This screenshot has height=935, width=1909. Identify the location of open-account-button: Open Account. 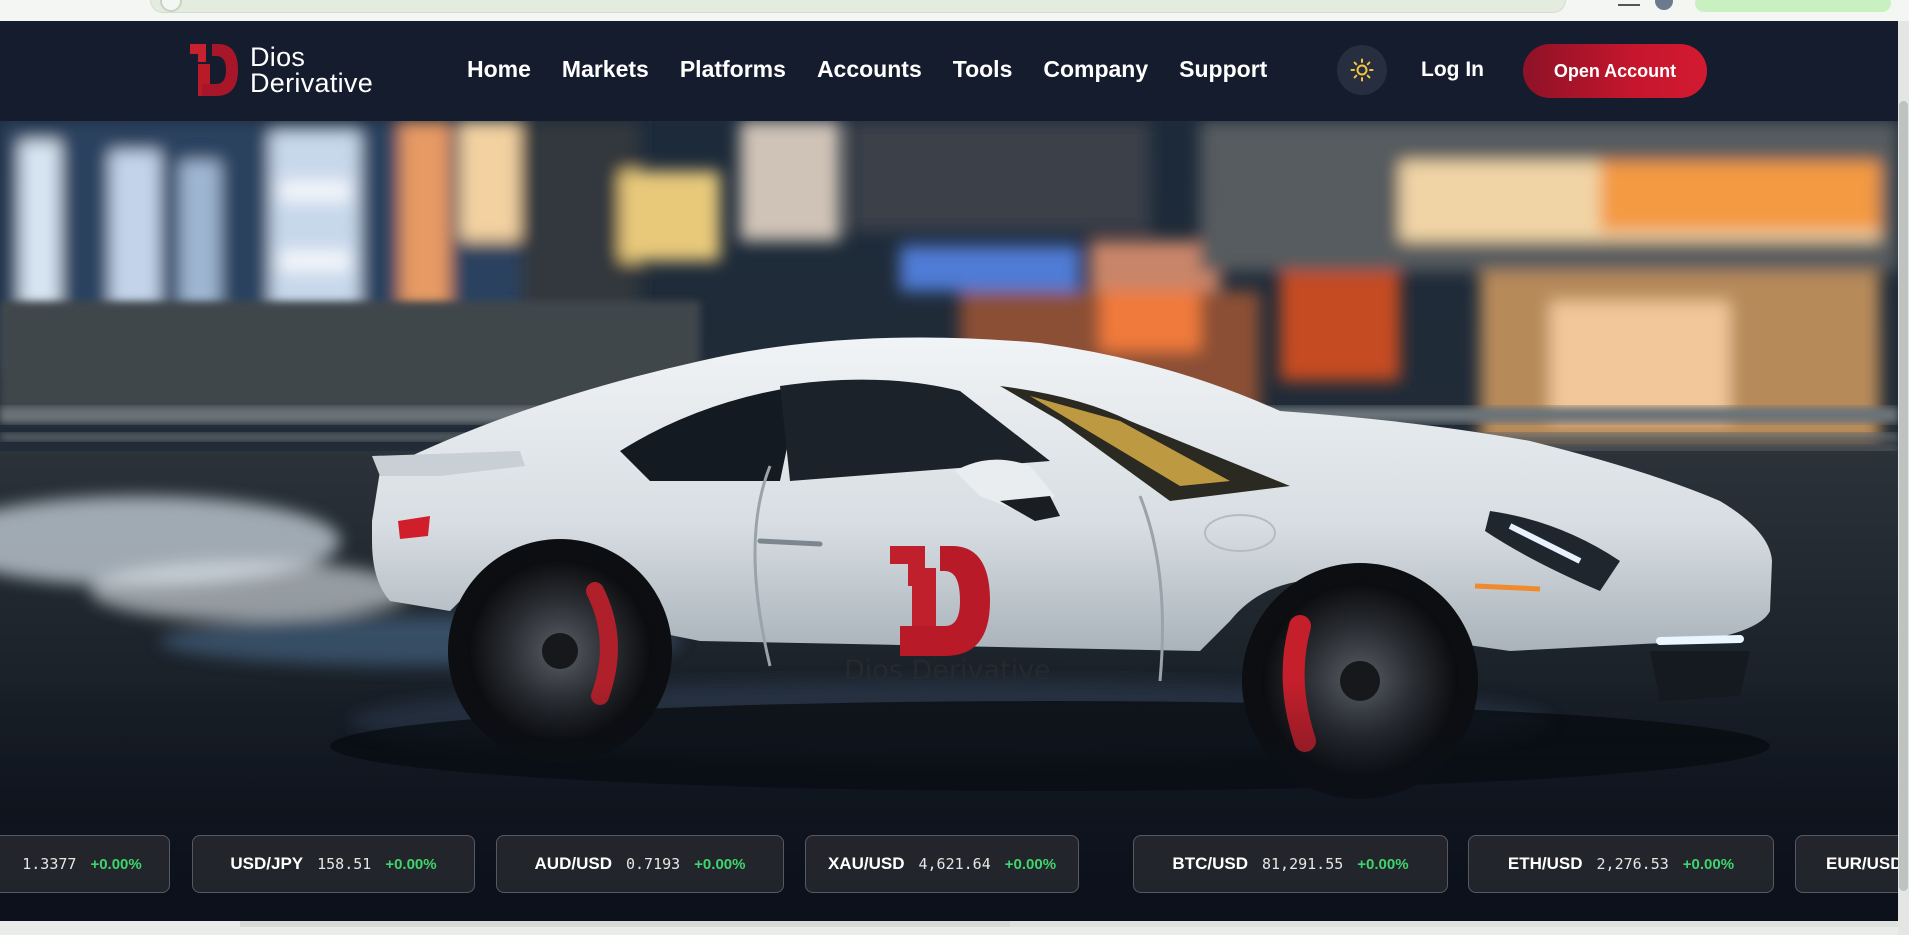
(1615, 71).